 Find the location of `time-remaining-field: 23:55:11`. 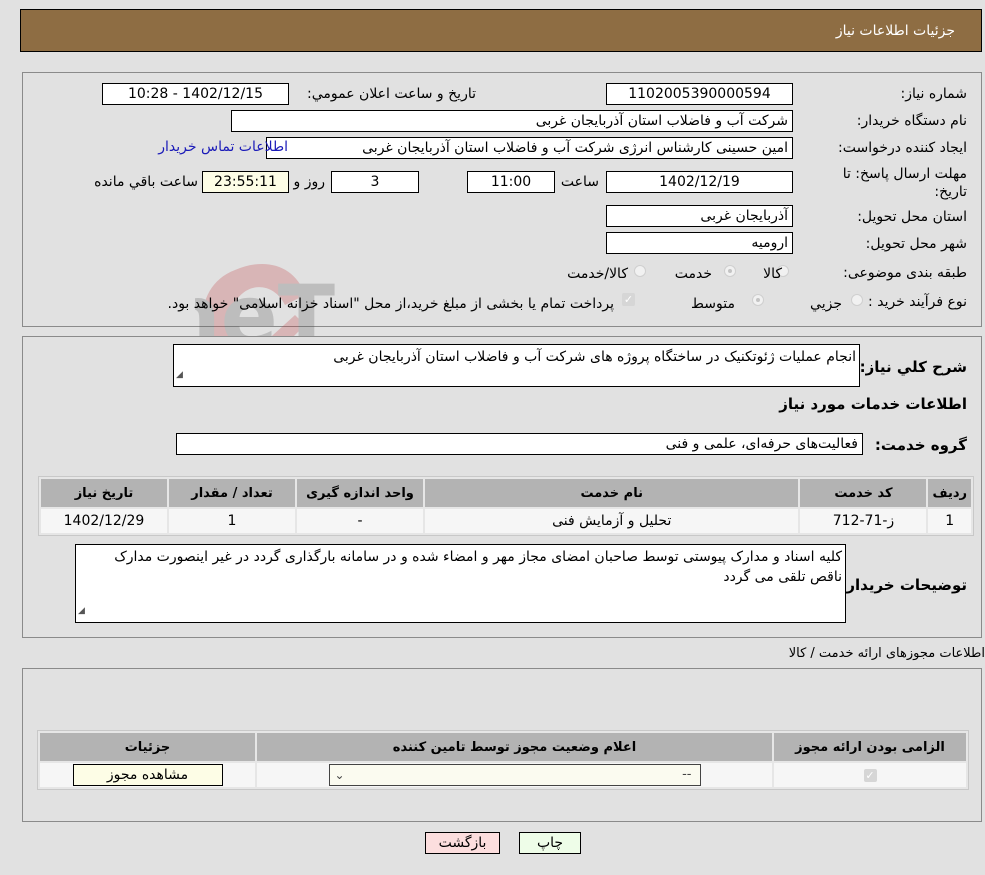

time-remaining-field: 23:55:11 is located at coordinates (245, 182).